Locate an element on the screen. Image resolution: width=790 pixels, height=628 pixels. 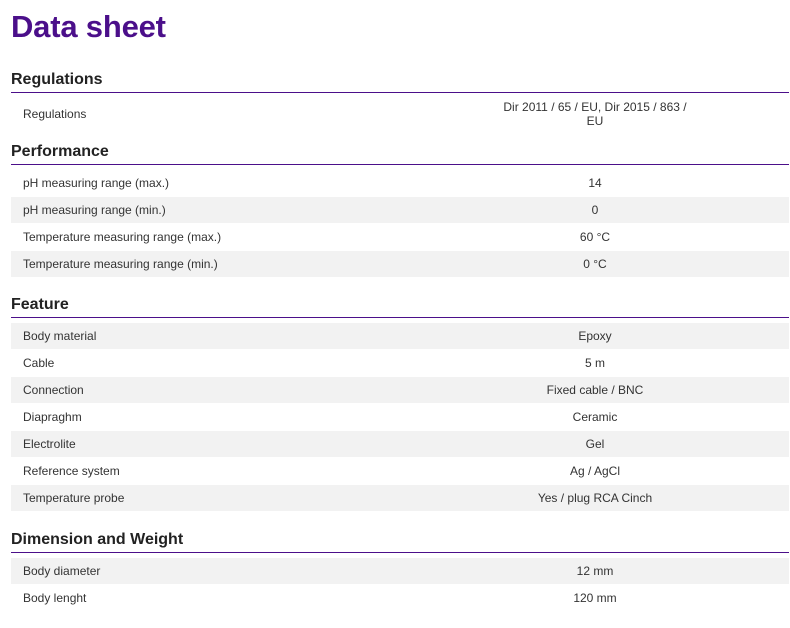
spec-row: Reference system Ag / AgCl is located at coordinates (400, 471).